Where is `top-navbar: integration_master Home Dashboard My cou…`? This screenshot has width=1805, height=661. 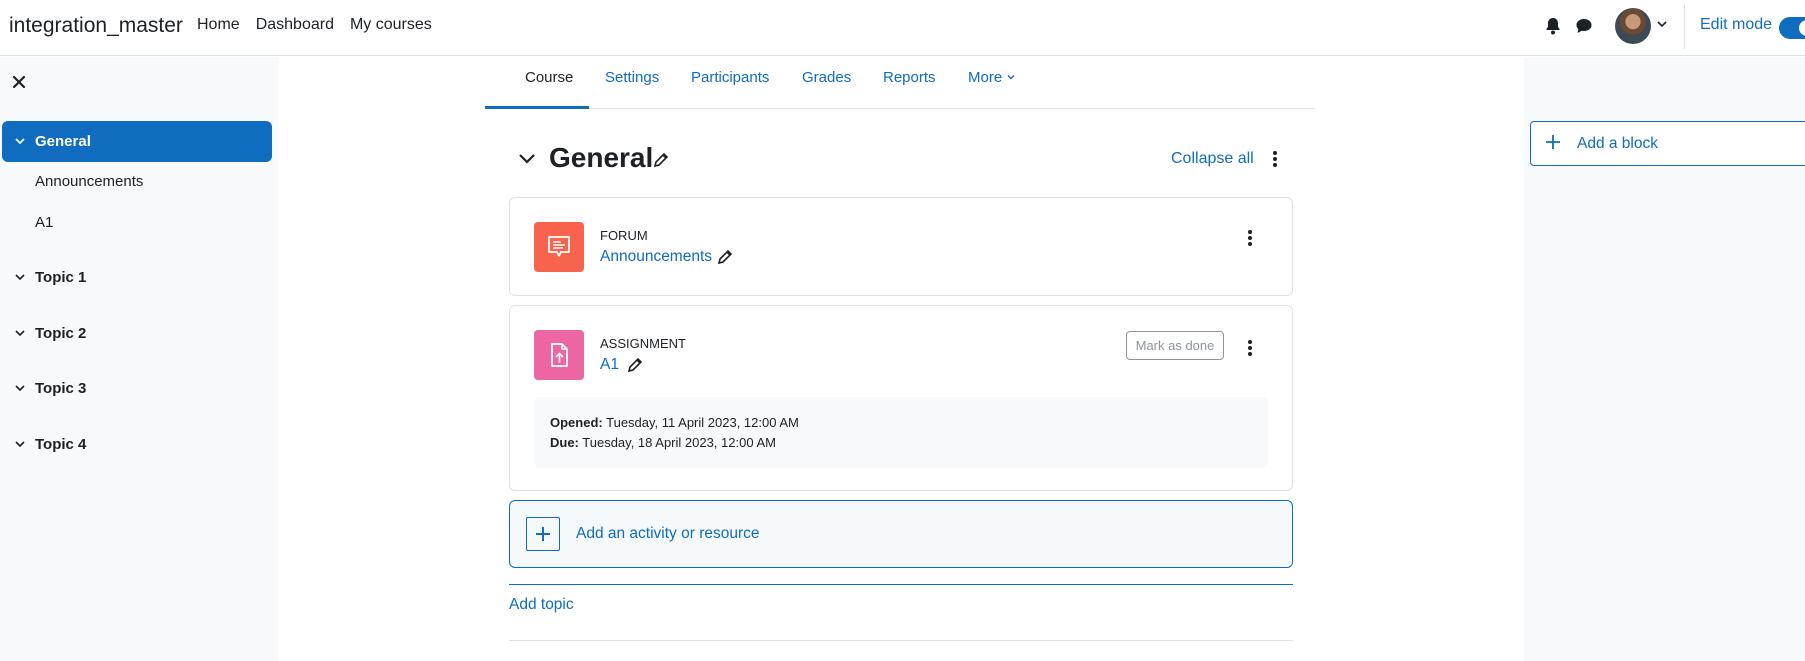
top-navbar: integration_master Home Dashboard My cou… is located at coordinates (902, 28).